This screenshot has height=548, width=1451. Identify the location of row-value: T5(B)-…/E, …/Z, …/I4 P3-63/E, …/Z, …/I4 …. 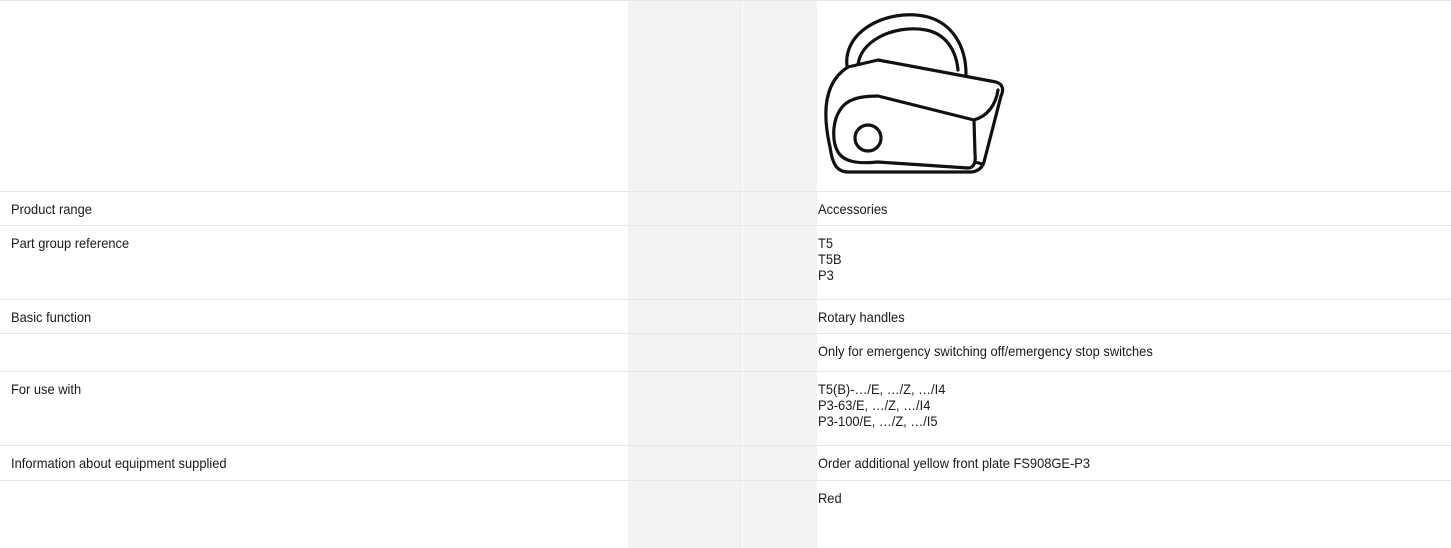
(881, 405).